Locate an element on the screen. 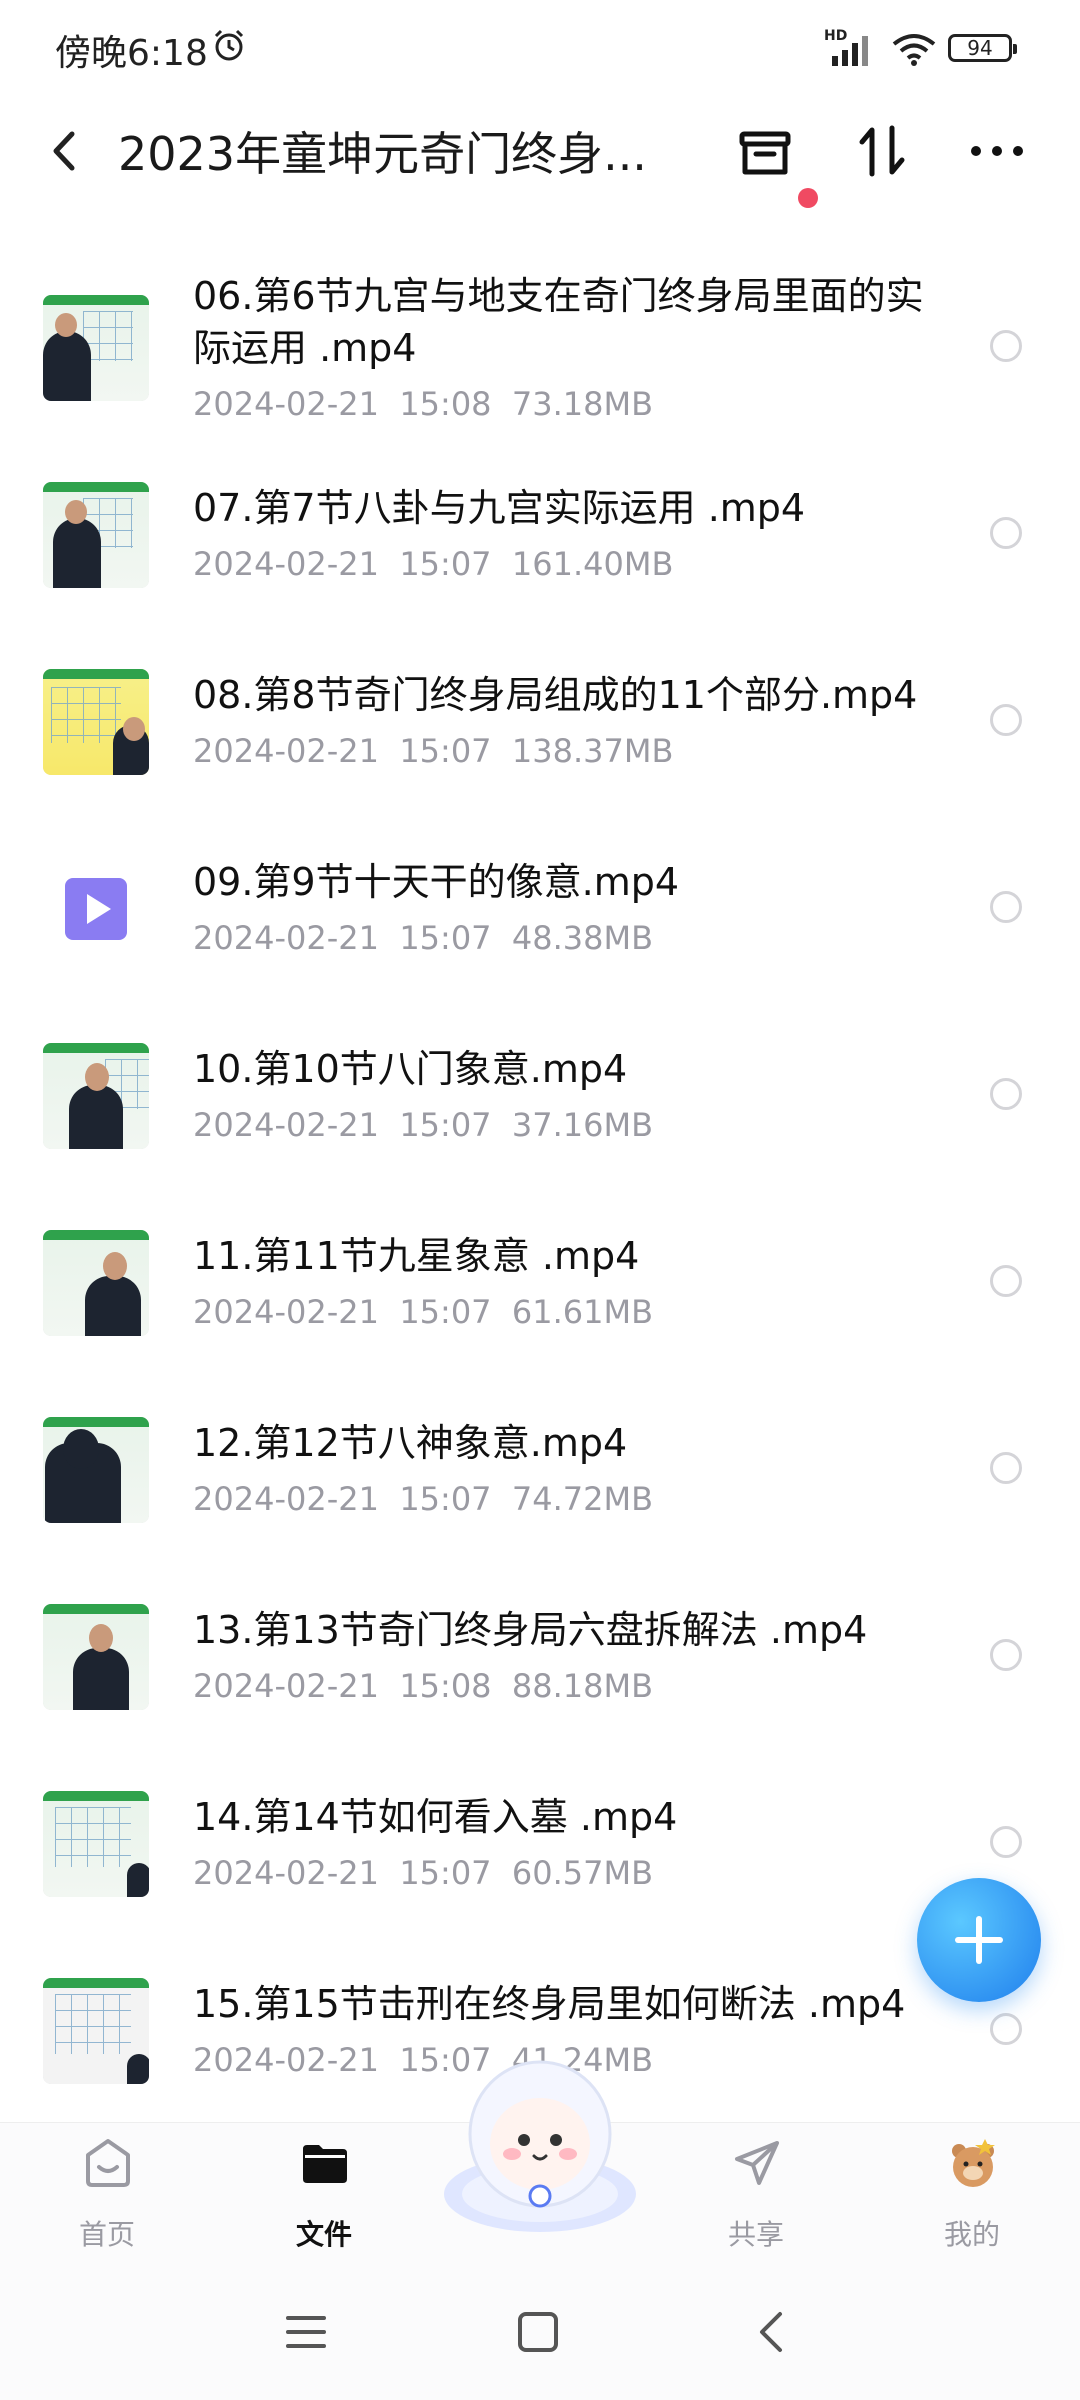 This screenshot has width=1080, height=2400. file-size: 74.72MB is located at coordinates (582, 1499).